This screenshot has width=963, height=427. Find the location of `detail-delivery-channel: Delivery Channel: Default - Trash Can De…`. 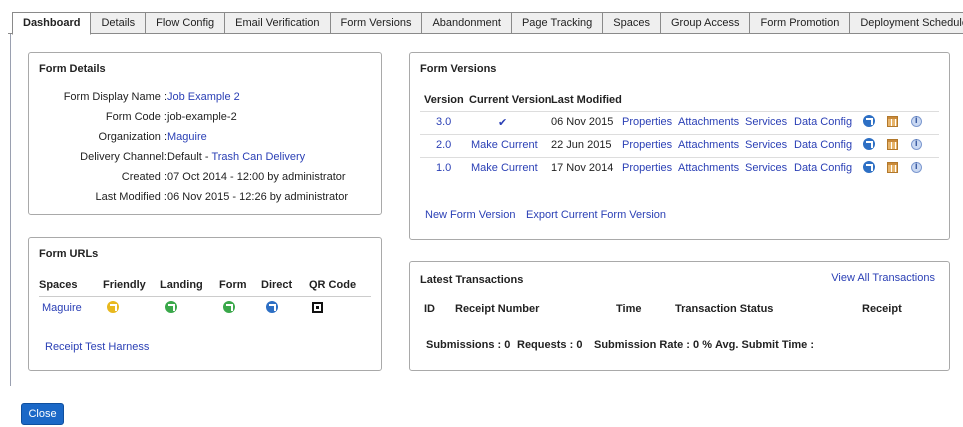

detail-delivery-channel: Delivery Channel: Default - Trash Can De… is located at coordinates (205, 159).